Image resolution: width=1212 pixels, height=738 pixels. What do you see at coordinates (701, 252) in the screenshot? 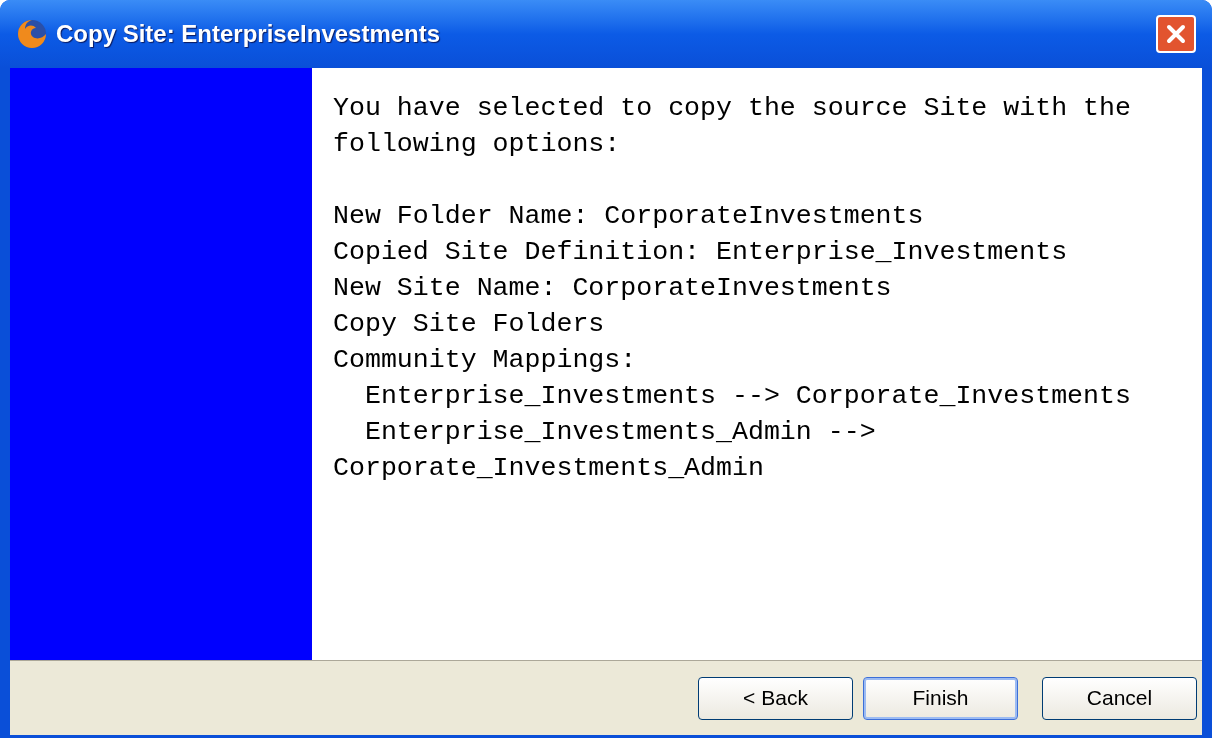
I see `option-line: Copied Site Definition: Enterprise_Investments` at bounding box center [701, 252].